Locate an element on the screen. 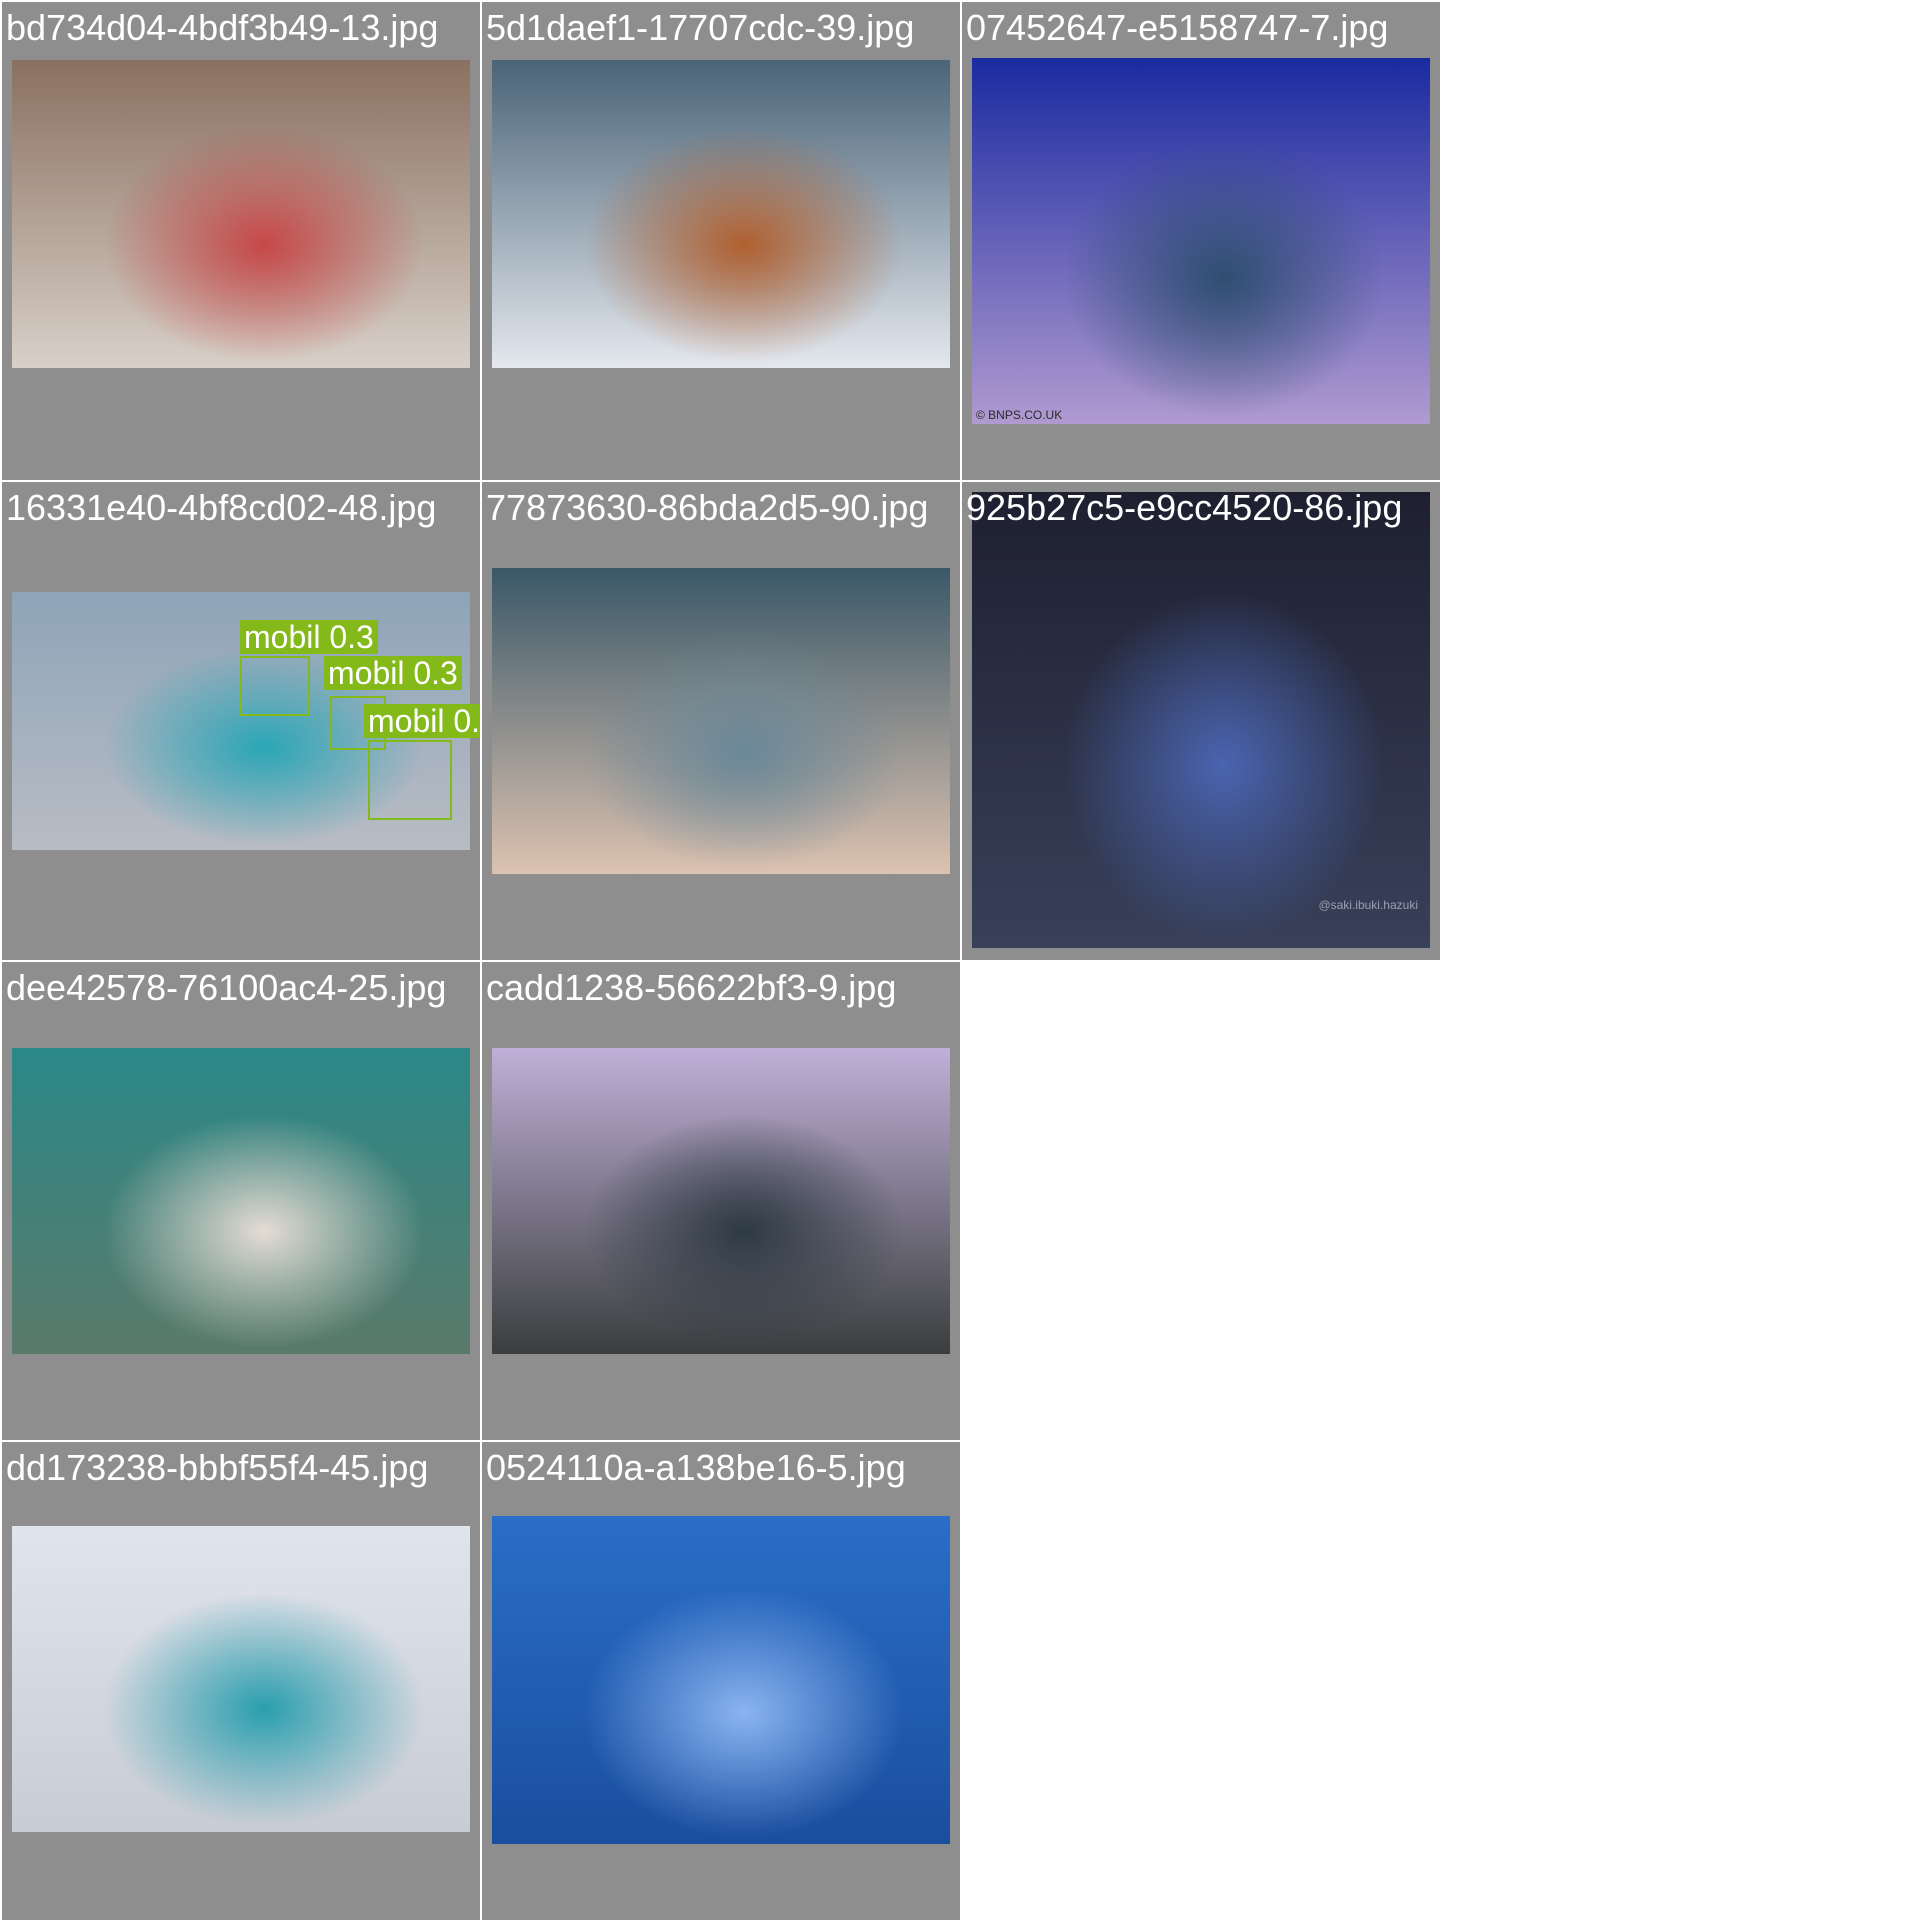  image-tile-3: 07452647-e5158747-7.jpg © BNPS.CO.UK is located at coordinates (1201, 241).